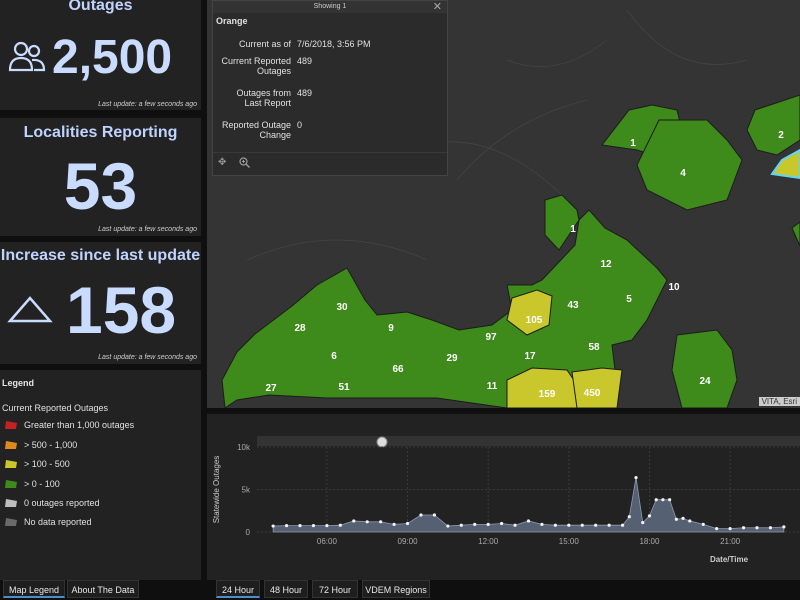 The image size is (800, 600). I want to click on people-icon, so click(27, 59).